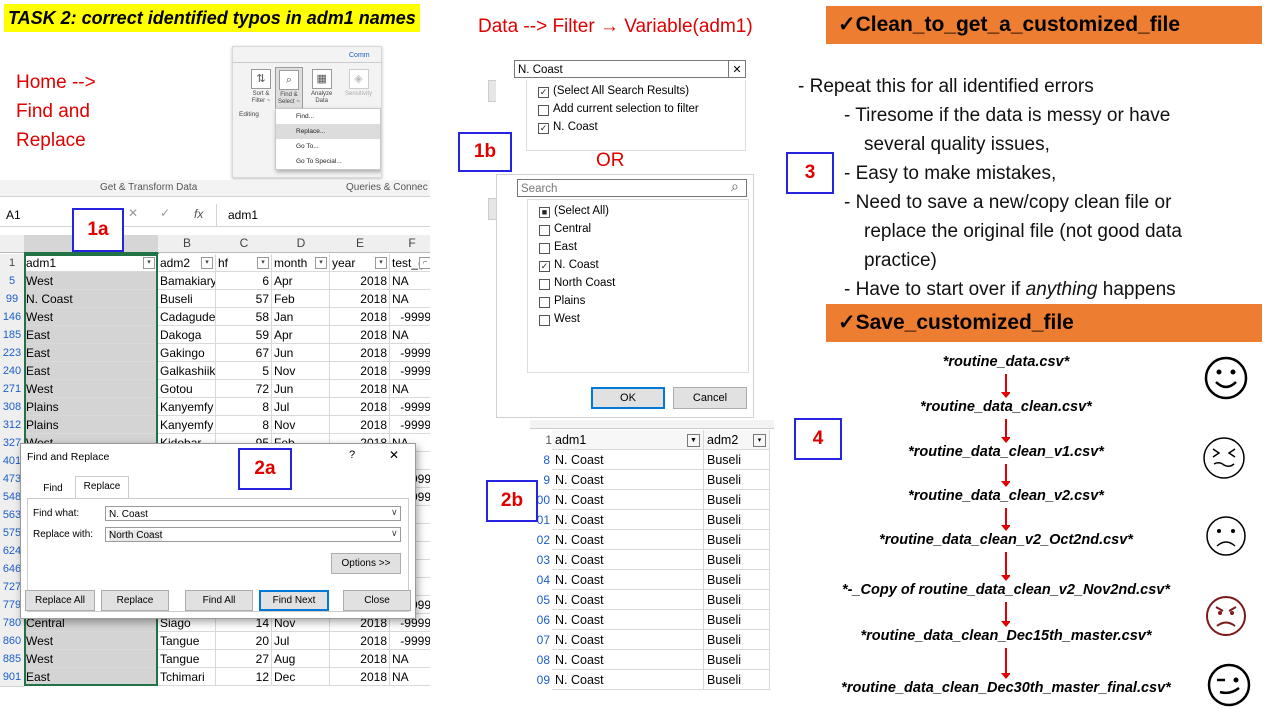 This screenshot has height=720, width=1280. Describe the element at coordinates (187, 281) in the screenshot. I see `table-cell: Bamakiary` at that location.